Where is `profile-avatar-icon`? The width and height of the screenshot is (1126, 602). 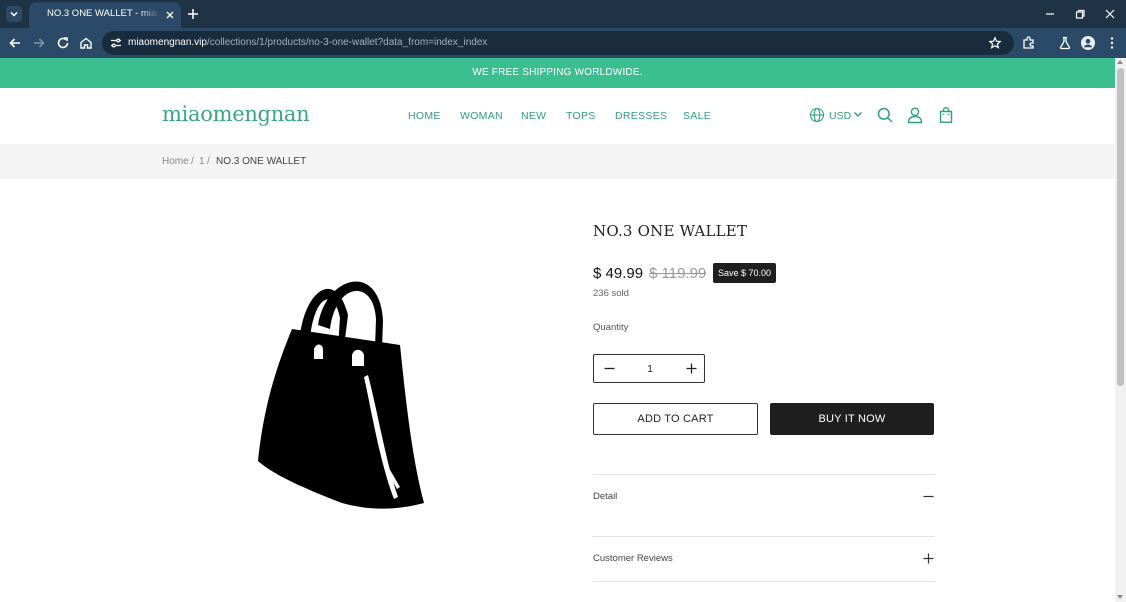 profile-avatar-icon is located at coordinates (1088, 43).